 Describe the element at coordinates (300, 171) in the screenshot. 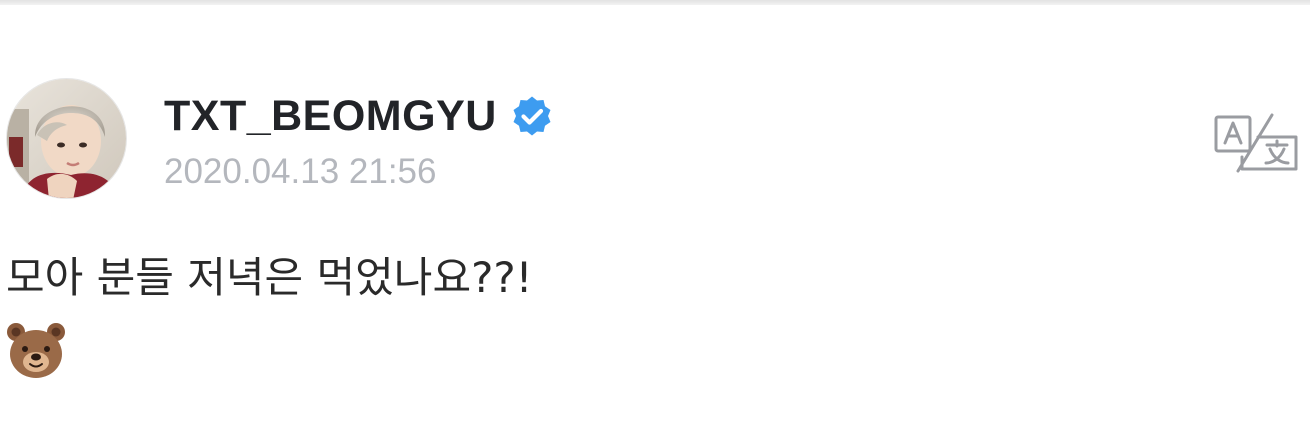

I see `post-timestamp: 2020.04.13 21:56` at that location.